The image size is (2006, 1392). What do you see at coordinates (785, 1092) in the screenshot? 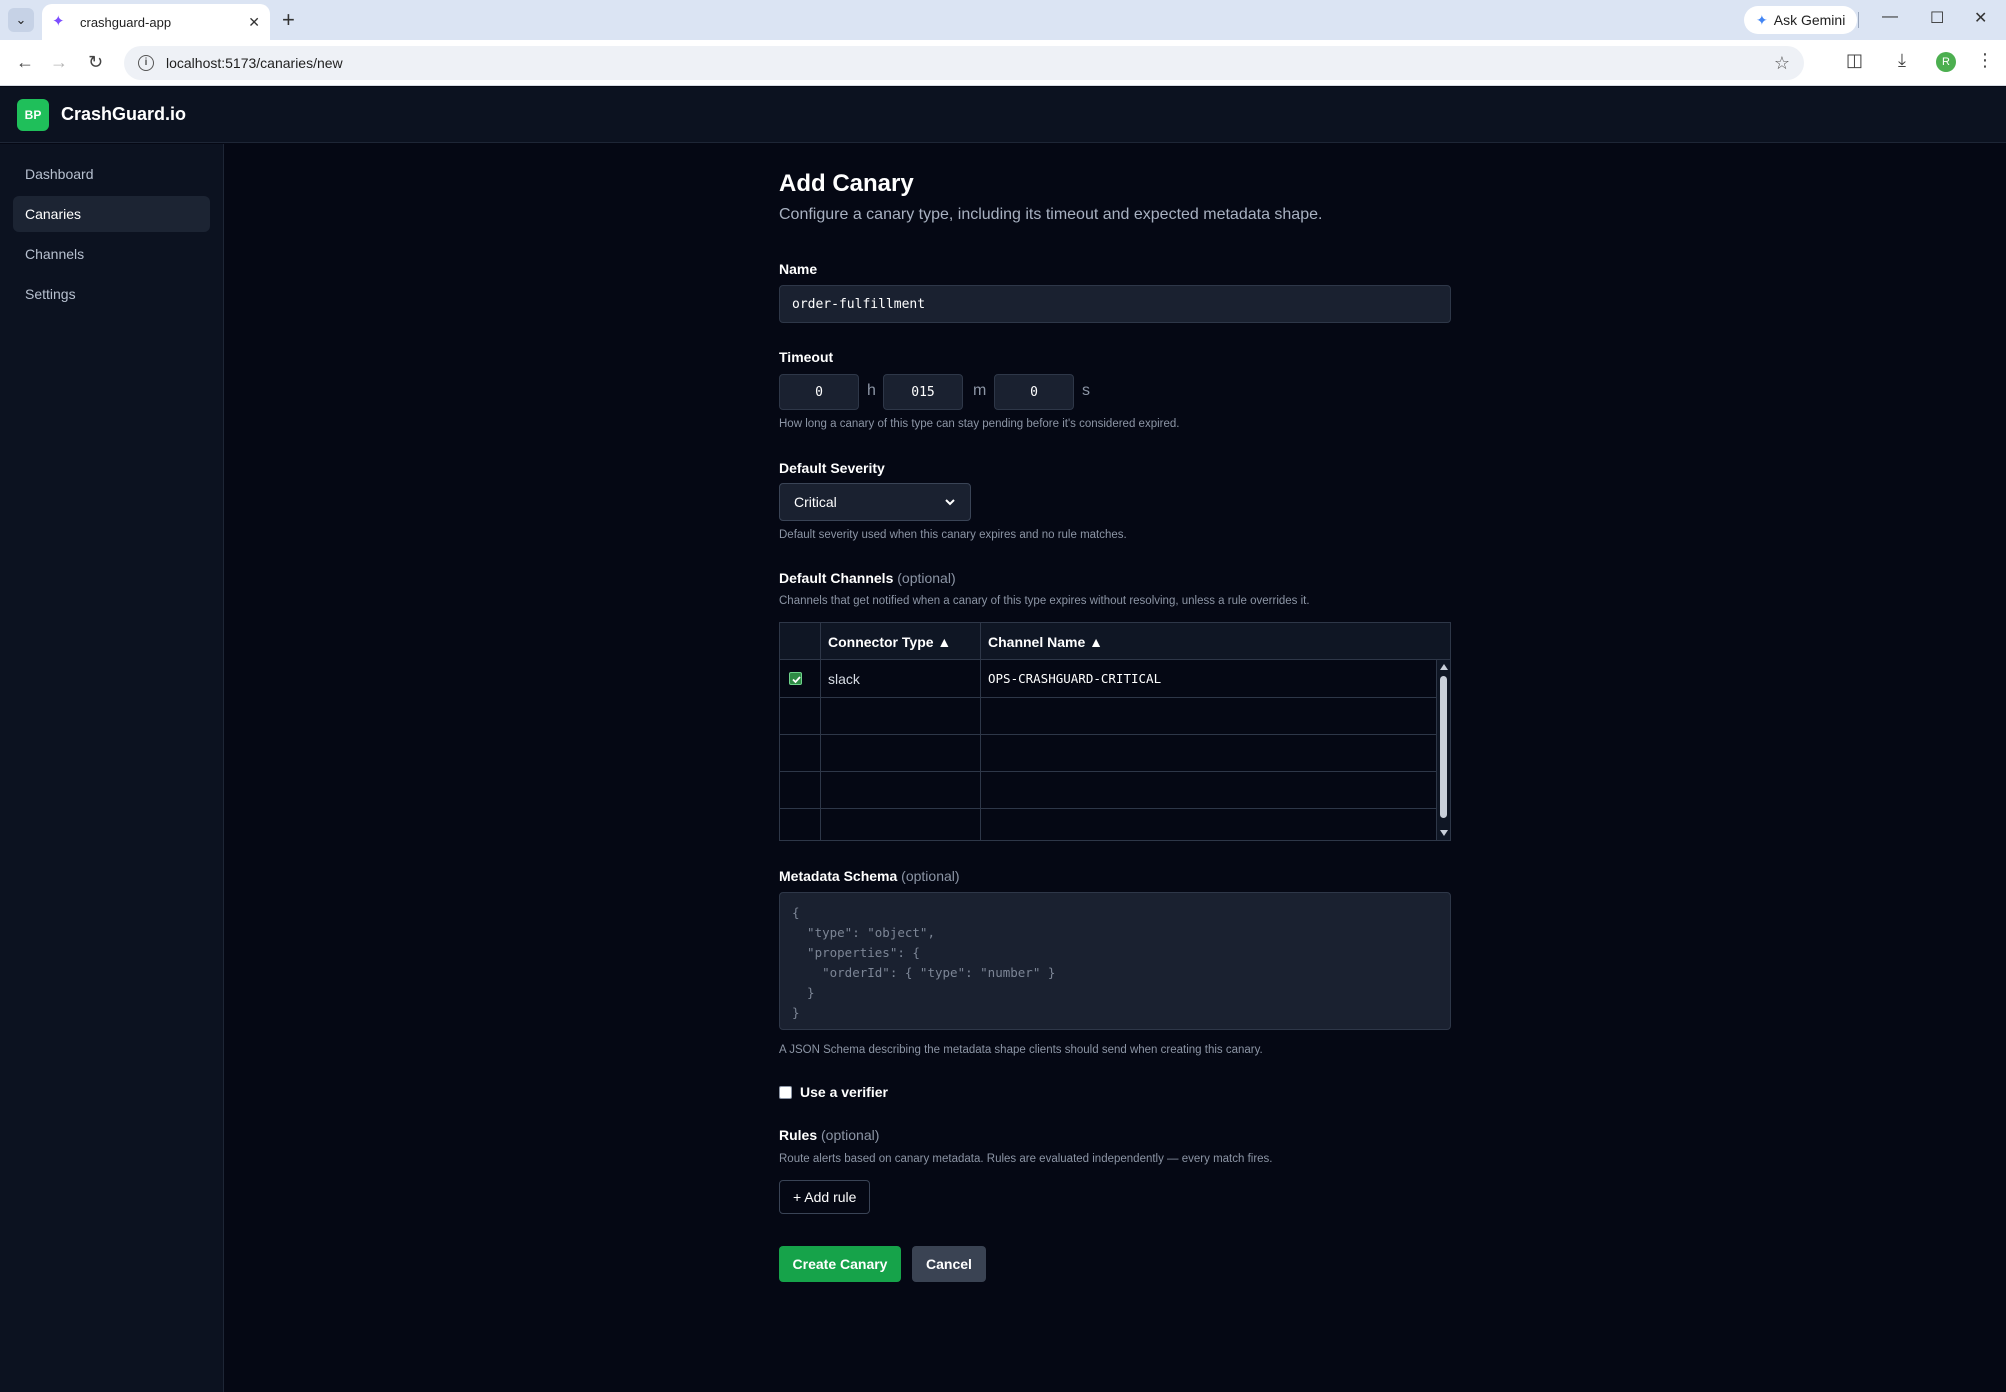
I see `use-verifier-checkbox` at bounding box center [785, 1092].